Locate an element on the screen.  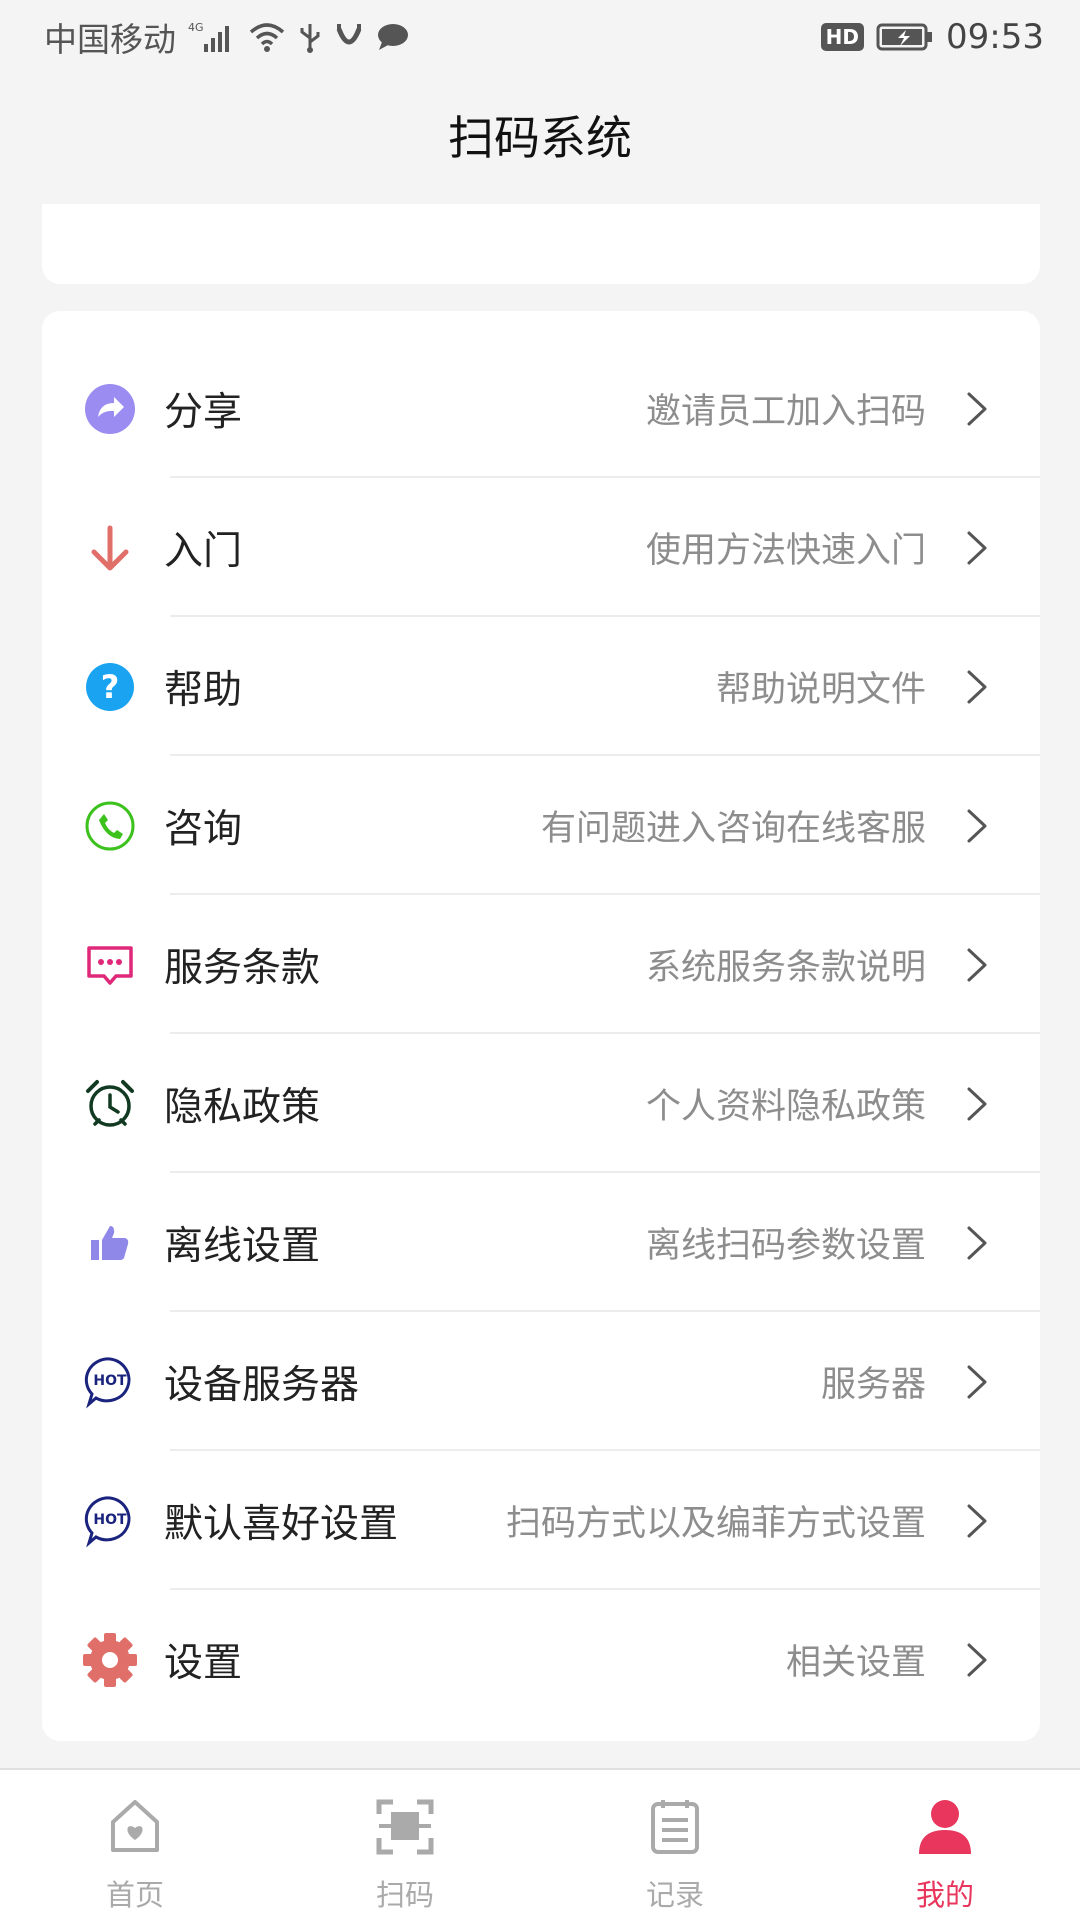
menu-row-label: 分享 is located at coordinates (203, 412).